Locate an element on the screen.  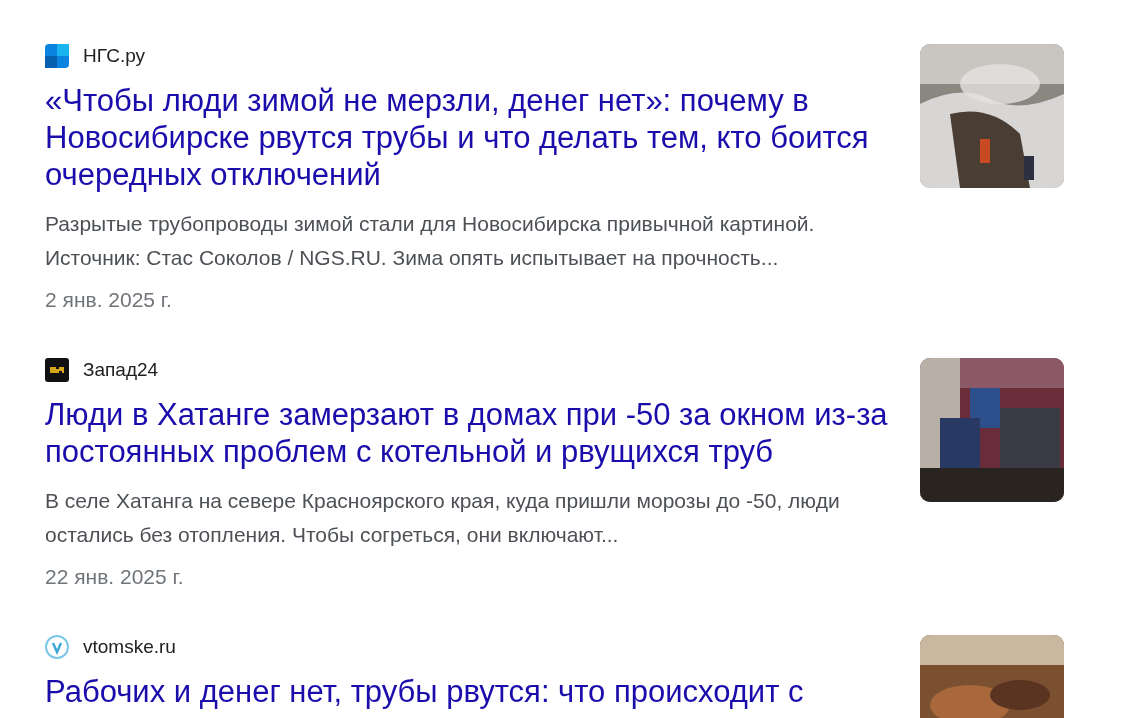
source-name: Запад24 is located at coordinates (121, 370).